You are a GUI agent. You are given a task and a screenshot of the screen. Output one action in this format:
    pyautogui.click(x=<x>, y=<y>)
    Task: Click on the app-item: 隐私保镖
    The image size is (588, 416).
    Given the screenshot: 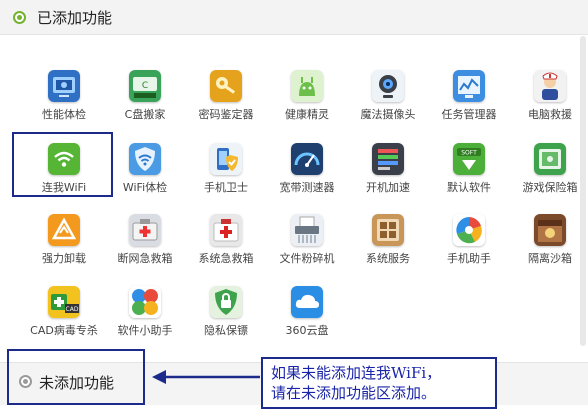 What is the action you would take?
    pyautogui.click(x=226, y=318)
    